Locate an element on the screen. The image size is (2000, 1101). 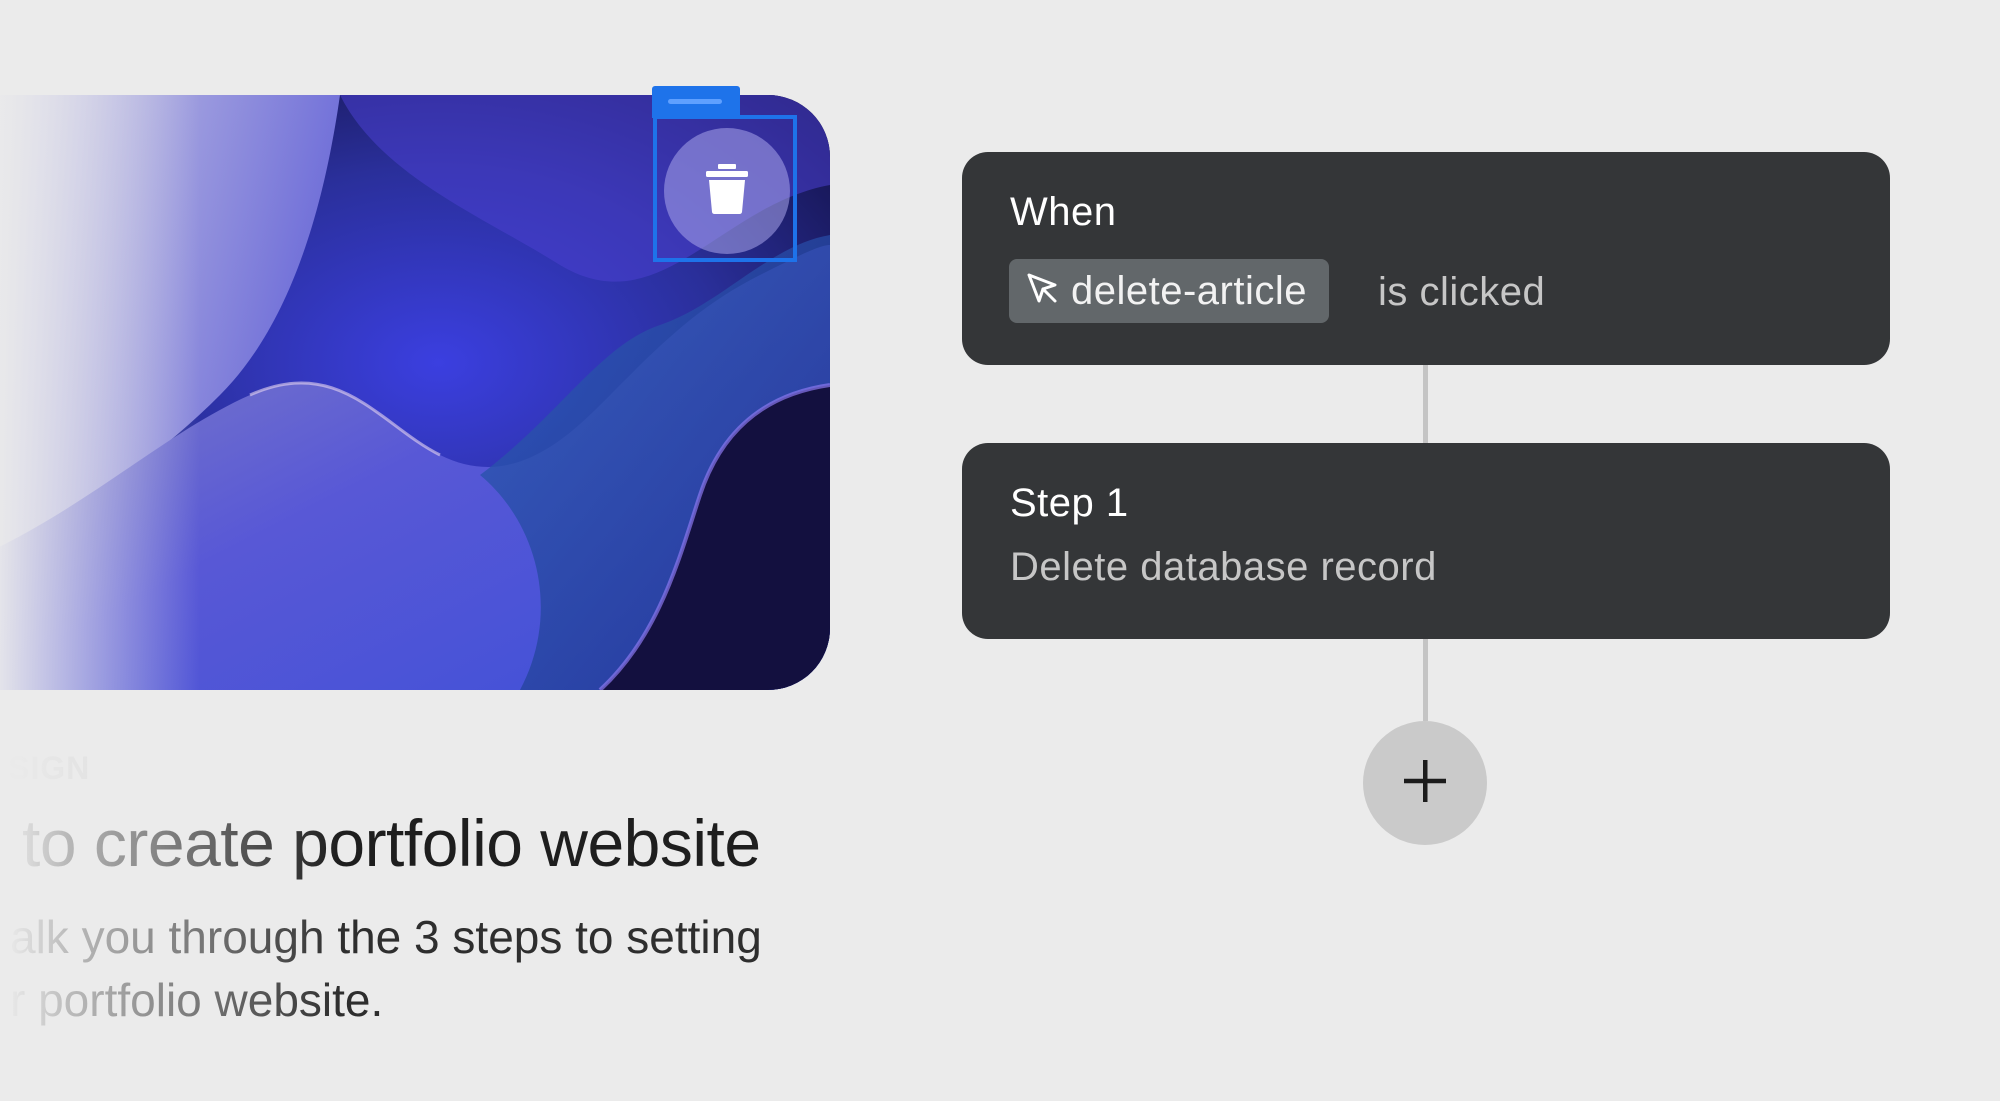
add-step-button is located at coordinates (1425, 783).